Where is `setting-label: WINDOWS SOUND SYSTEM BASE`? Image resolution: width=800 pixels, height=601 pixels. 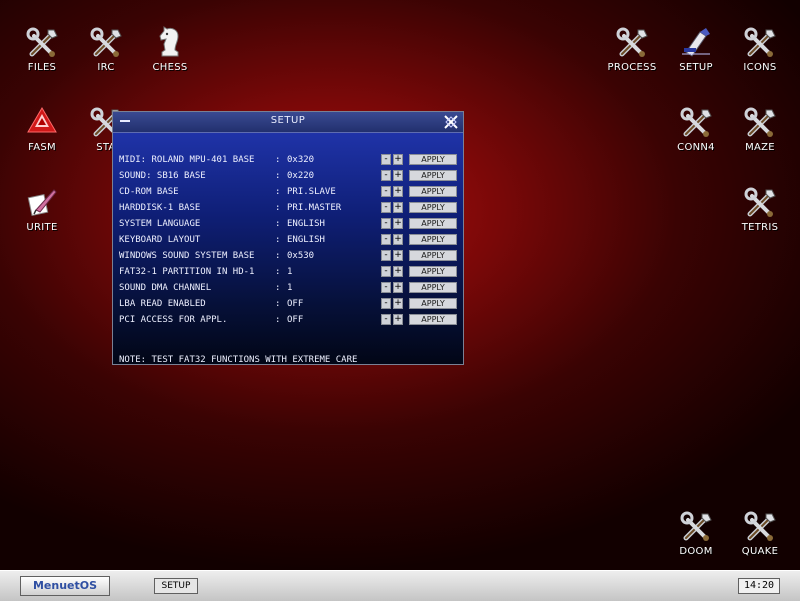
setting-label: WINDOWS SOUND SYSTEM BASE is located at coordinates (187, 256).